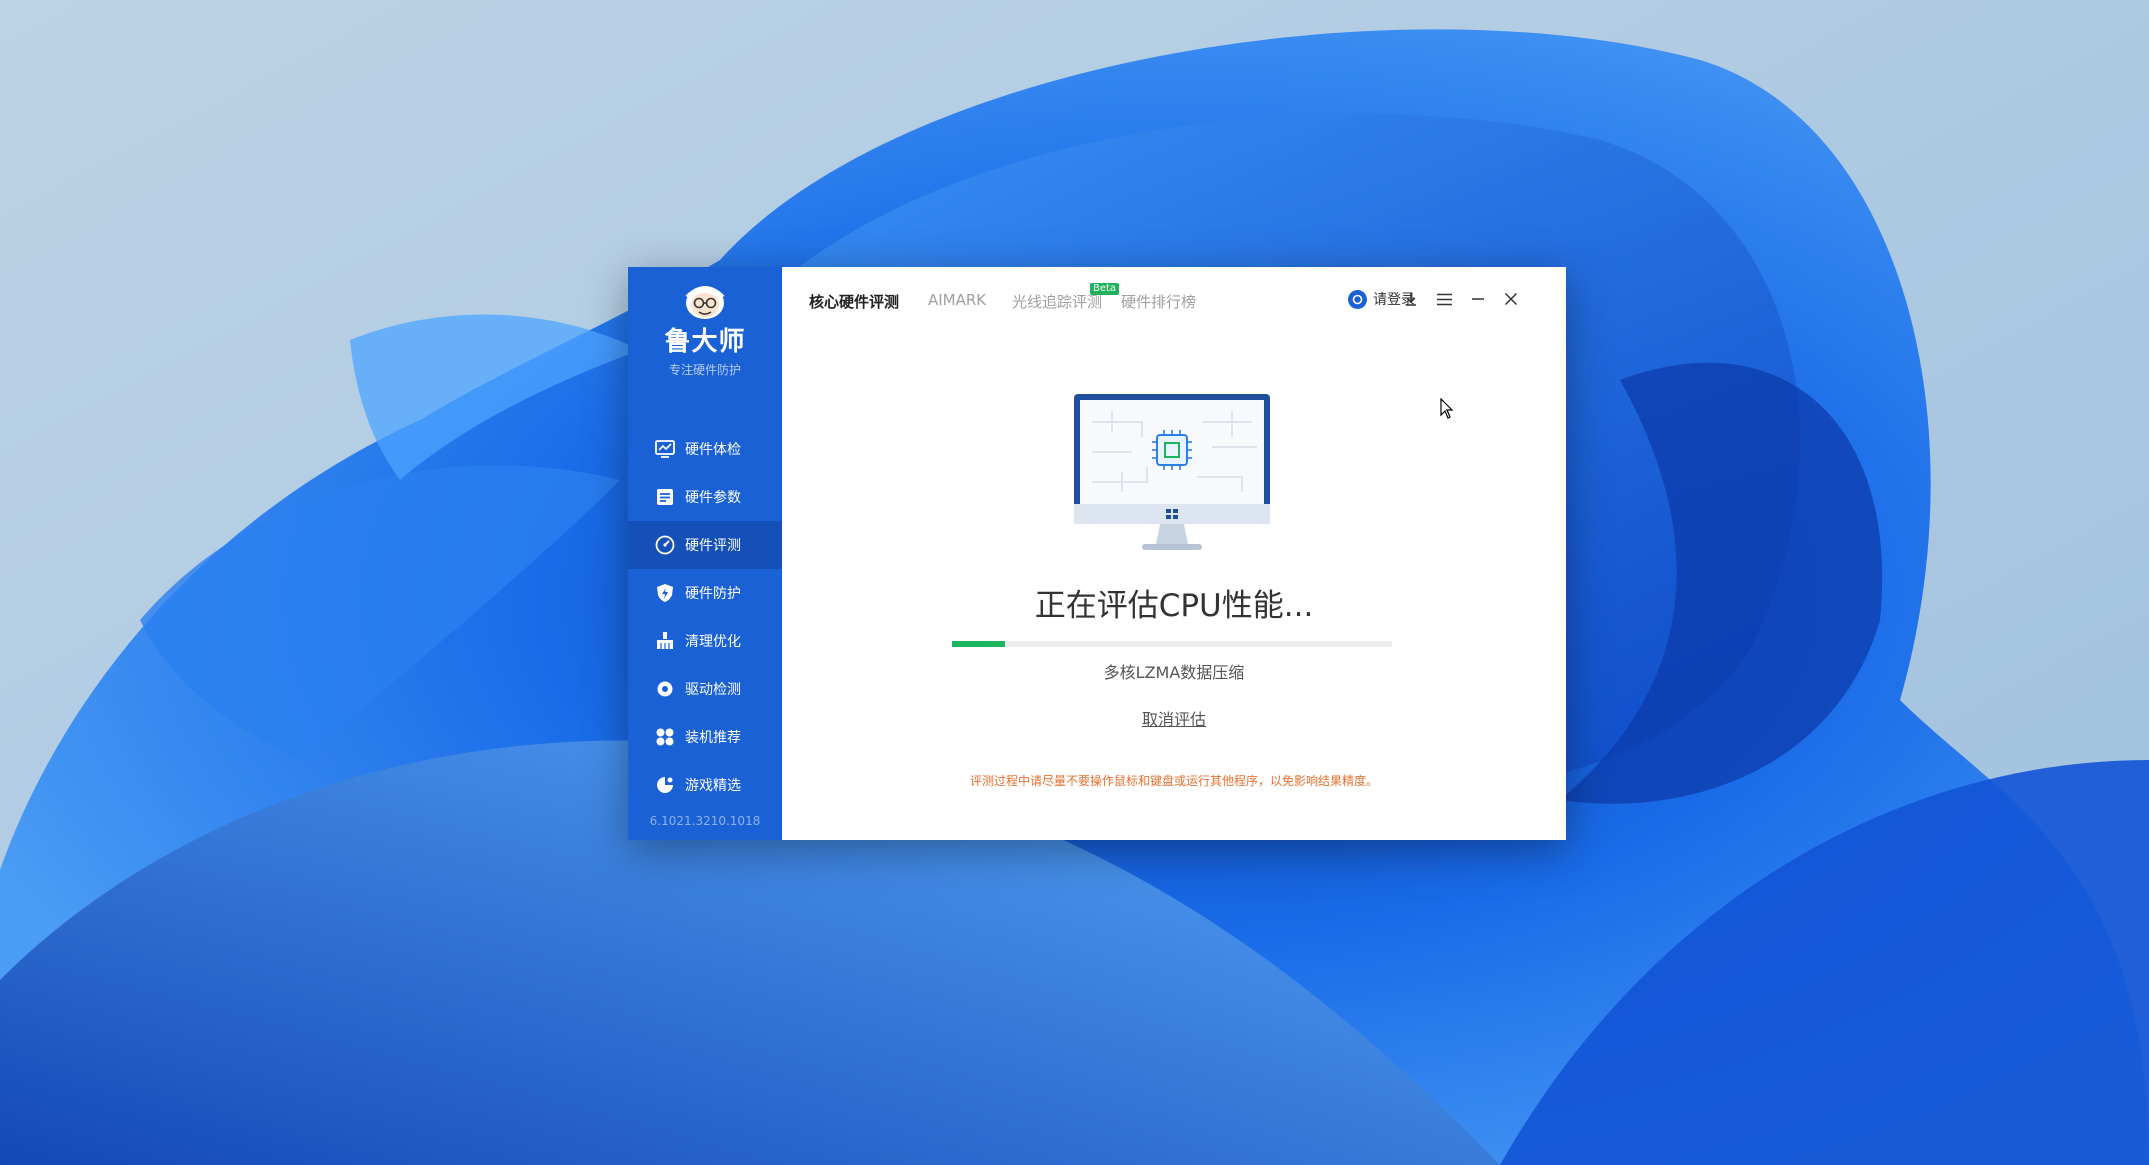  Describe the element at coordinates (1357, 299) in the screenshot. I see `user-avatar-icon` at that location.